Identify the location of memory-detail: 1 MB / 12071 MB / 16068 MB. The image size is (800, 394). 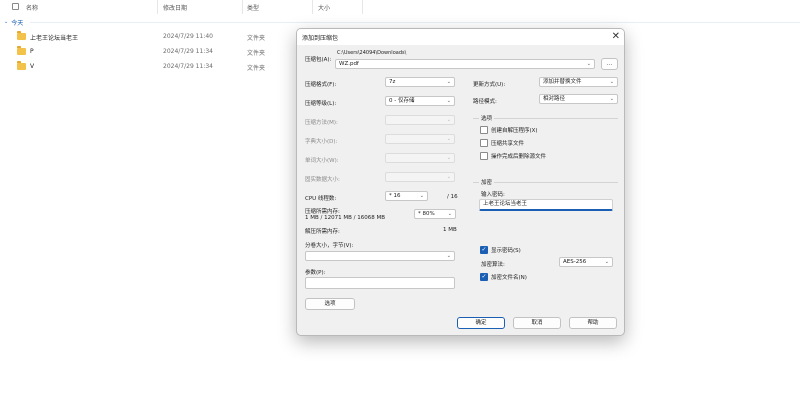
(345, 218).